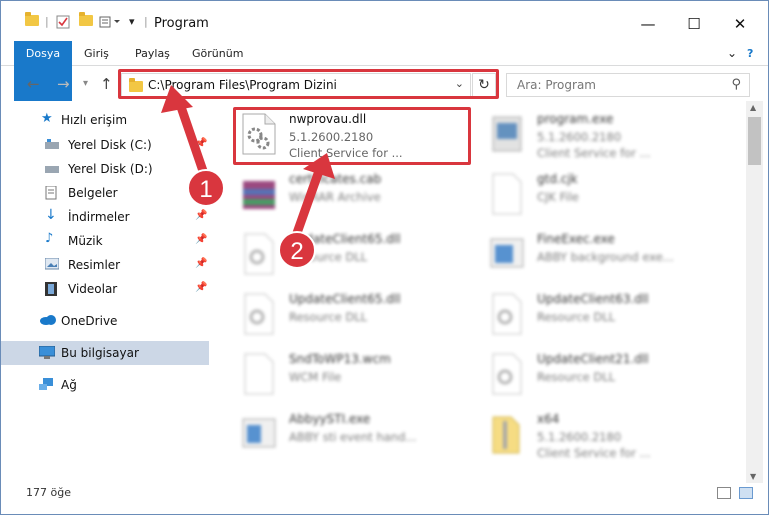 The height and width of the screenshot is (515, 769). Describe the element at coordinates (248, 160) in the screenshot. I see `annotation-arrows` at that location.